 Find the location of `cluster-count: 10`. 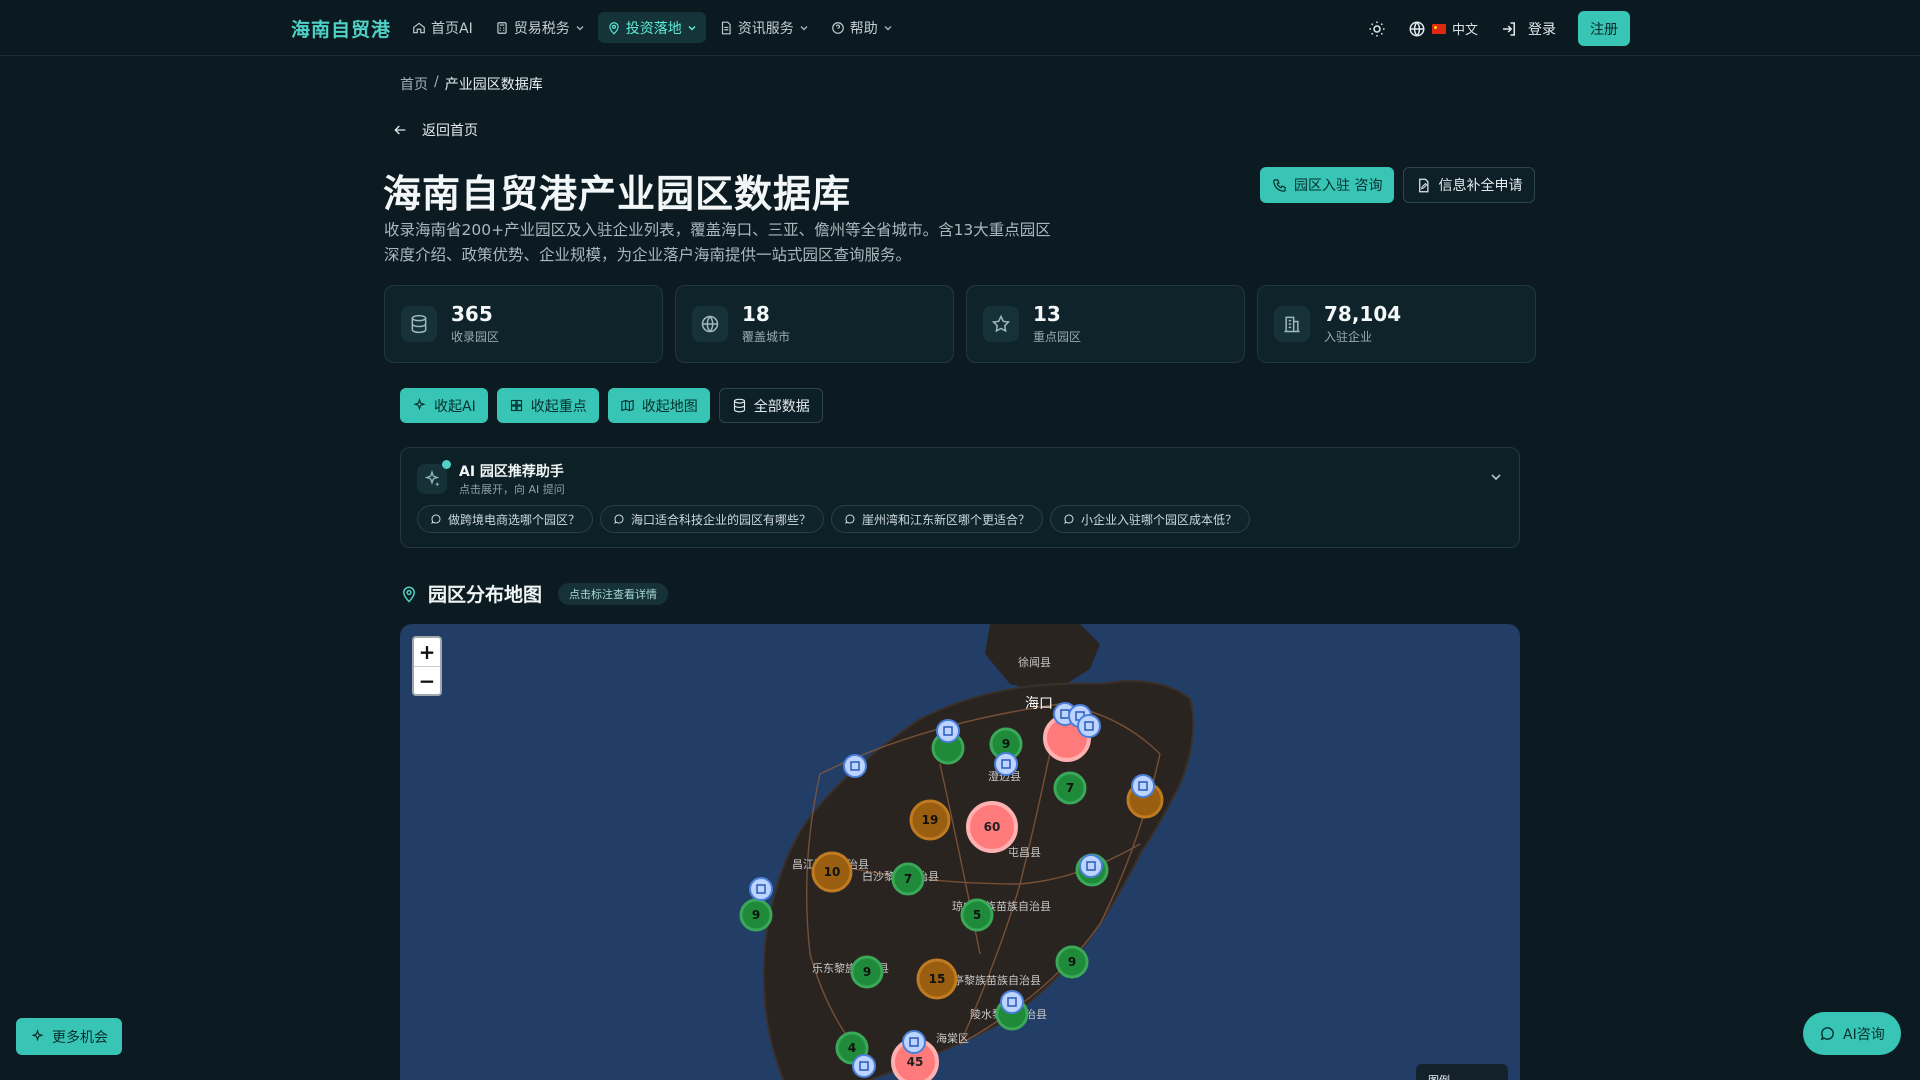

cluster-count: 10 is located at coordinates (832, 872).